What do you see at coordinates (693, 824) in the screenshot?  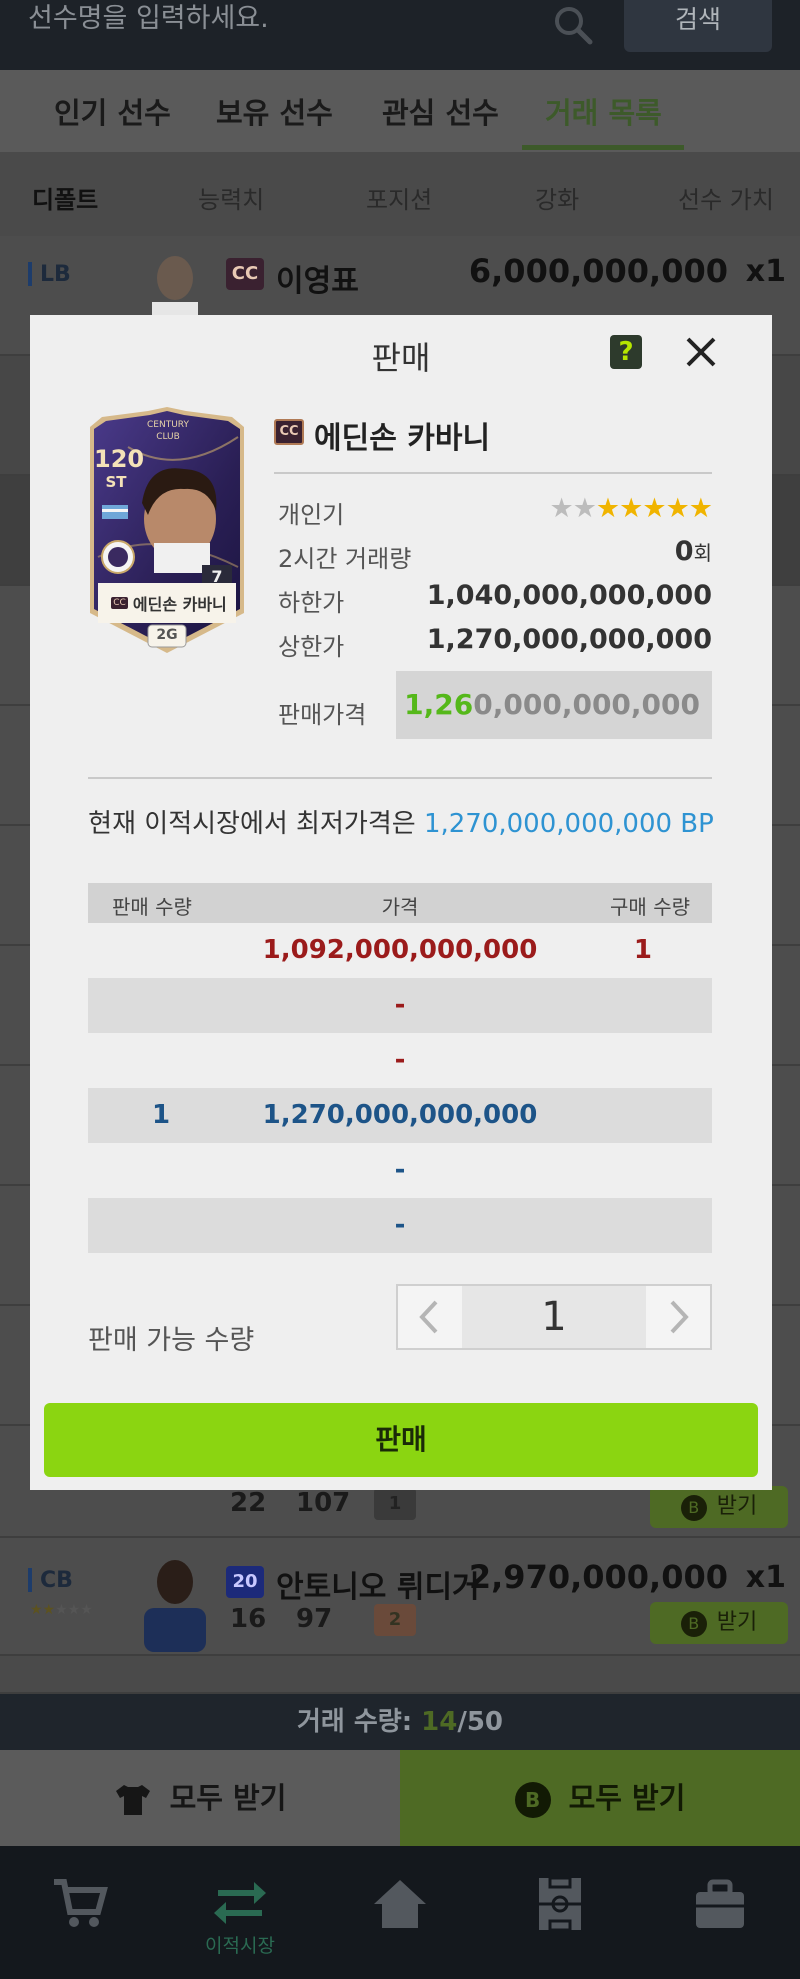 I see `lowest-price-suffix: BP` at bounding box center [693, 824].